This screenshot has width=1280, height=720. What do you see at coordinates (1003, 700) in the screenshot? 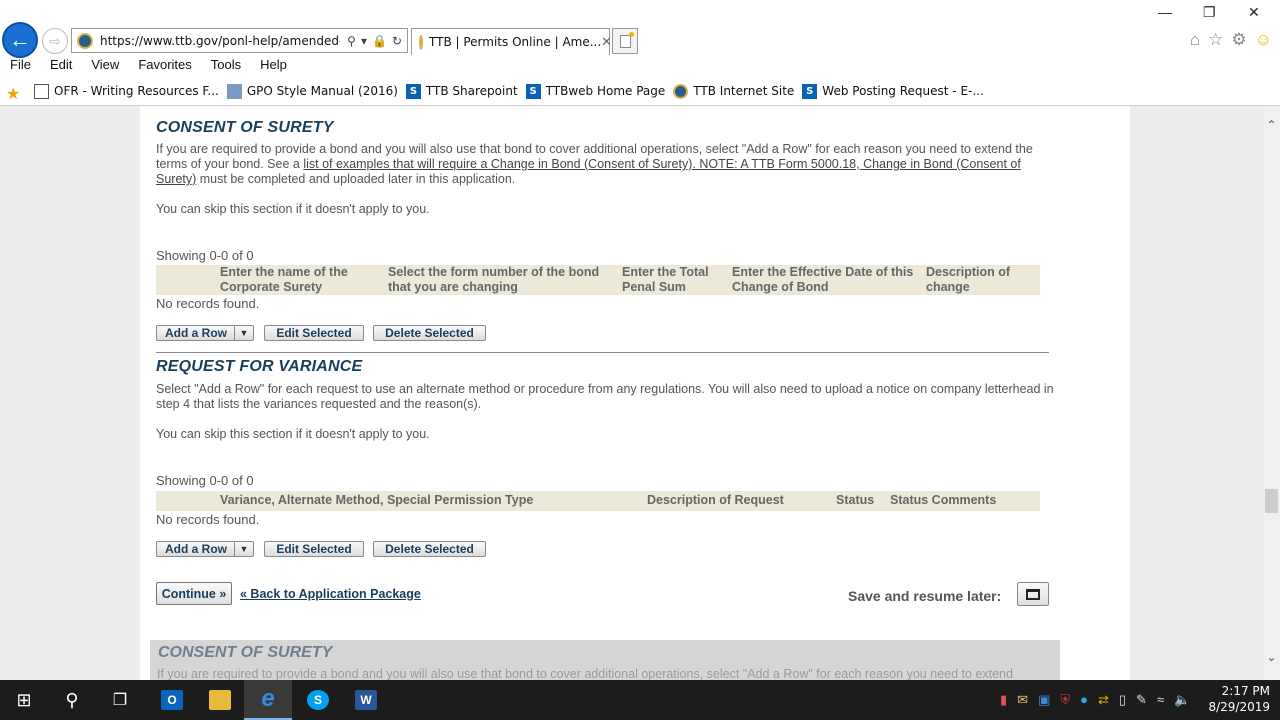
I see `battery-tray-icon: ▮` at bounding box center [1003, 700].